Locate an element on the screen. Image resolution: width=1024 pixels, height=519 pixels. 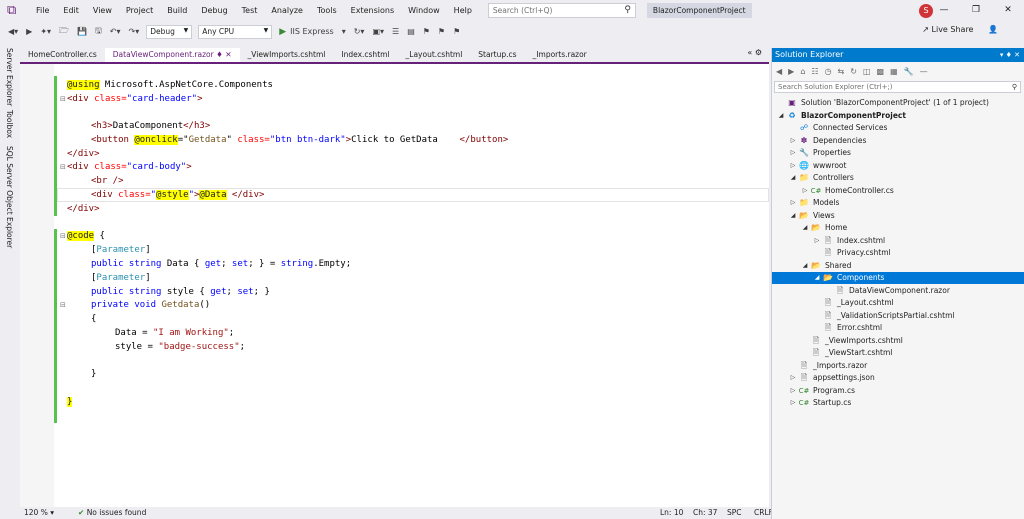
tree-item-views: ◢ 📂 Views is located at coordinates (811, 216).